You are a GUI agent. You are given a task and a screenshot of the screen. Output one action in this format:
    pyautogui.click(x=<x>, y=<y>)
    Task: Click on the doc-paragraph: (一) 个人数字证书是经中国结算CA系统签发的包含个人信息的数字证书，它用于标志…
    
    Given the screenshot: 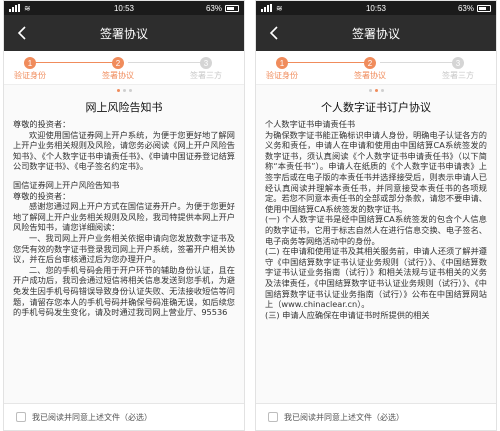 What is the action you would take?
    pyautogui.click(x=376, y=230)
    